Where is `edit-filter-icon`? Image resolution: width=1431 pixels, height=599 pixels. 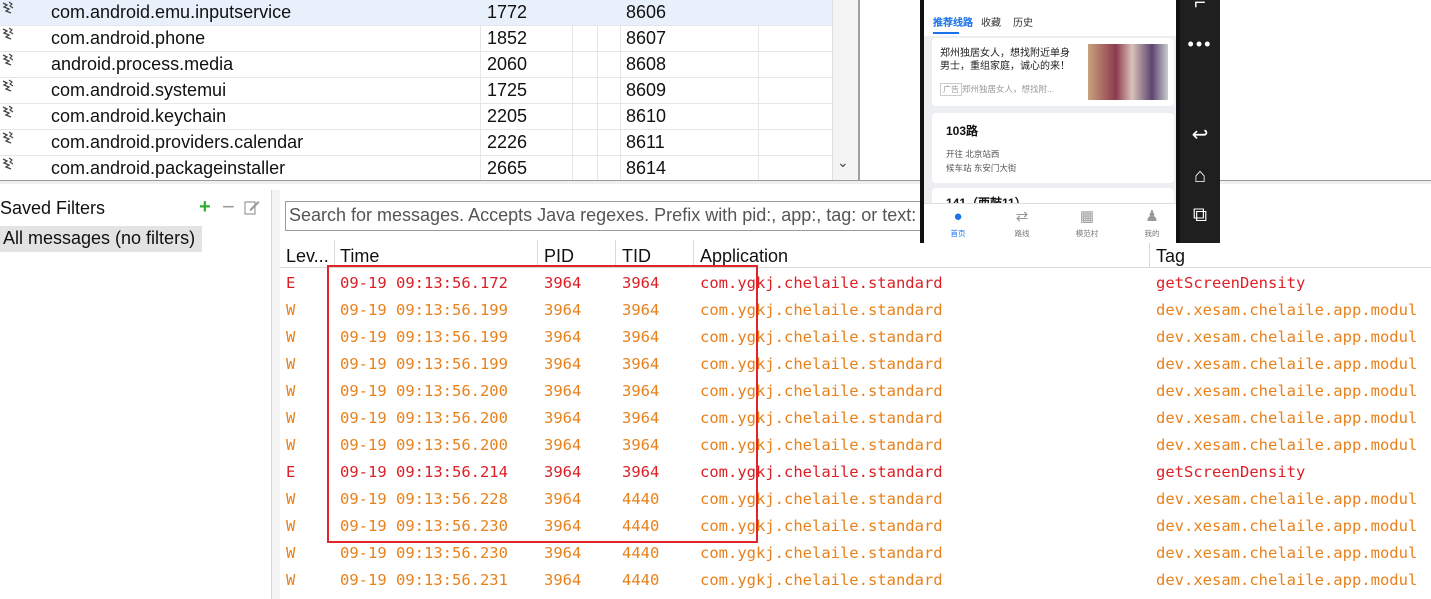 edit-filter-icon is located at coordinates (252, 207).